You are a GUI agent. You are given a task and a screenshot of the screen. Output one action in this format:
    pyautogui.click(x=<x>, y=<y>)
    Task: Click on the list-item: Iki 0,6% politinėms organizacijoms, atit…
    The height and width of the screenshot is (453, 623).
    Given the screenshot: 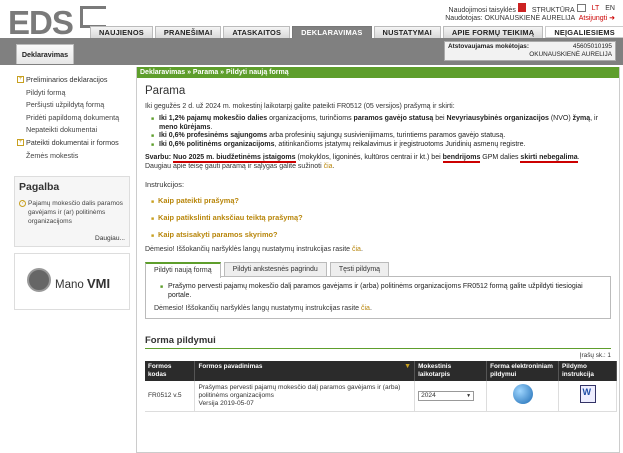 What is the action you would take?
    pyautogui.click(x=381, y=145)
    